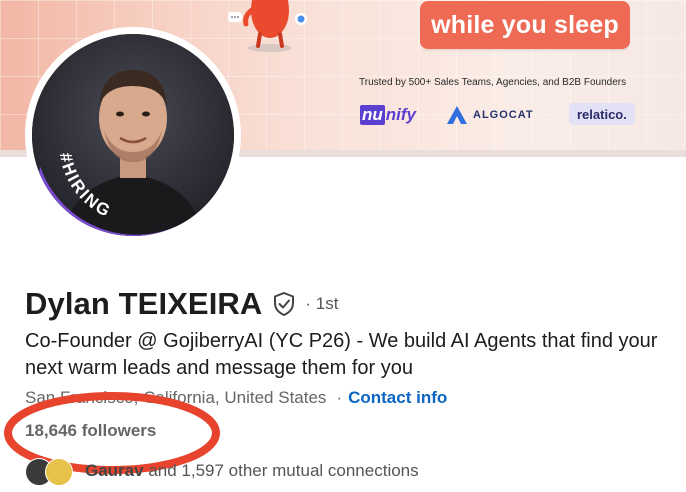 The width and height of the screenshot is (686, 492). I want to click on profile-location: San Francisco, California, United States, so click(176, 397).